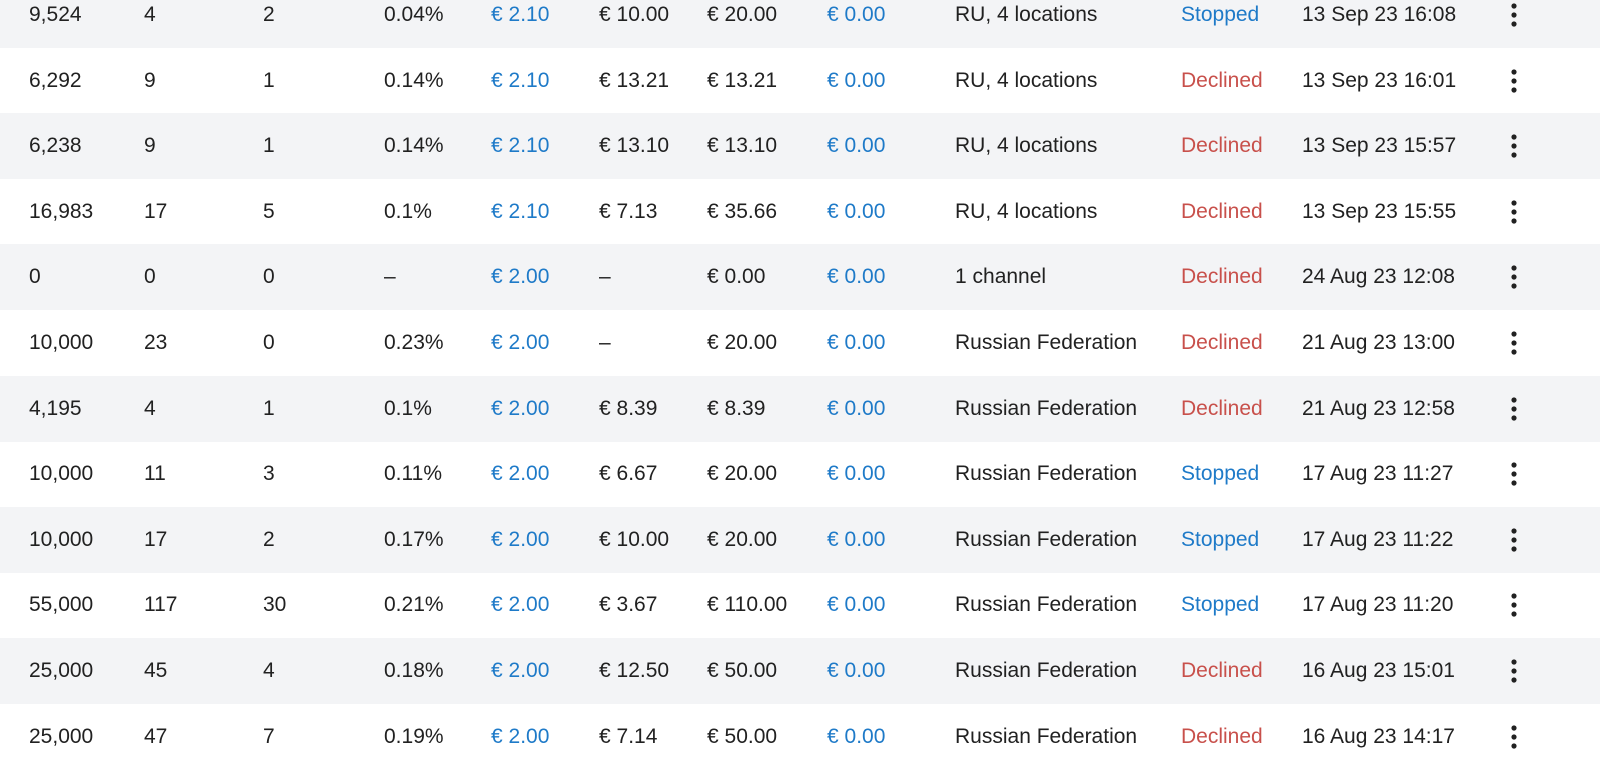 The height and width of the screenshot is (776, 1600). Describe the element at coordinates (414, 670) in the screenshot. I see `ctr-cell: 0.18%` at that location.